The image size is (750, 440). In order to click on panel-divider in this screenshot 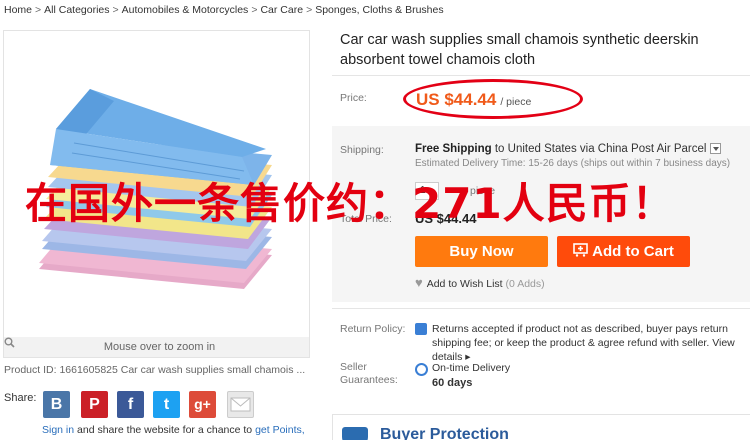, I will do `click(541, 308)`.